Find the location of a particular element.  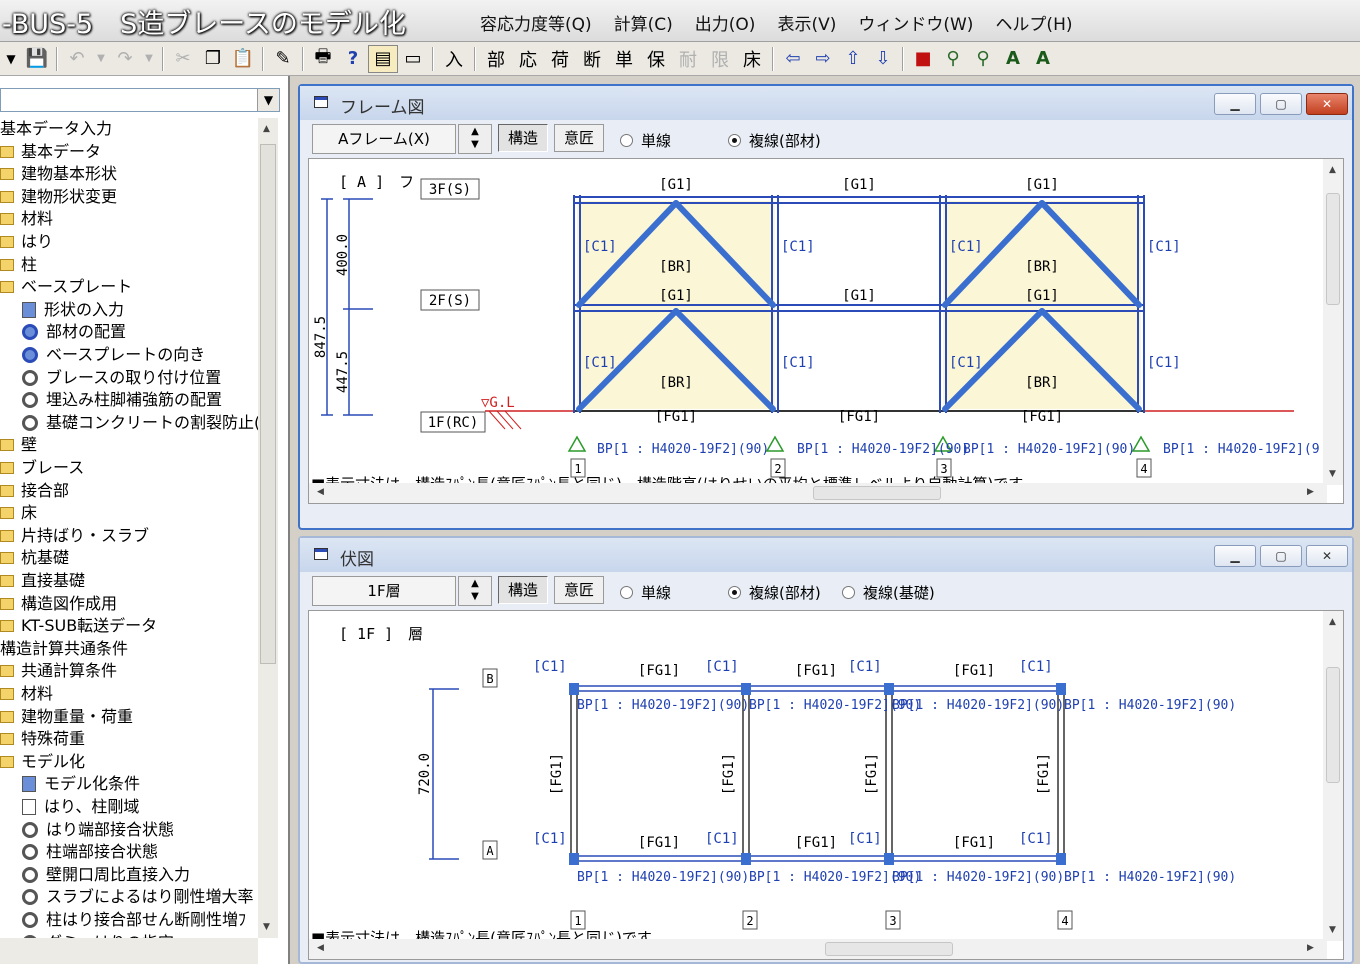

zoom-out-icon: ⚲ is located at coordinates (983, 59).